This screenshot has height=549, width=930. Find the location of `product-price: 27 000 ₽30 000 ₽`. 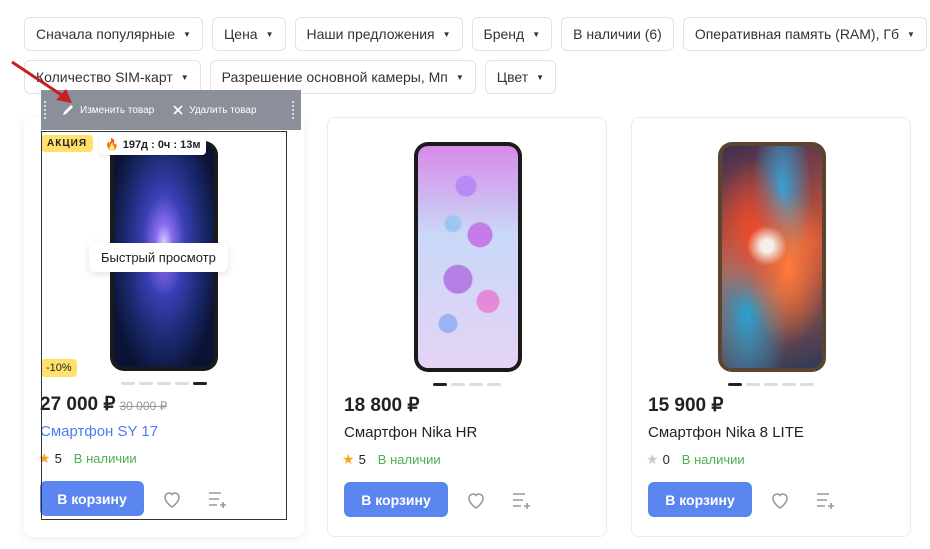

product-price: 27 000 ₽30 000 ₽ is located at coordinates (104, 404).